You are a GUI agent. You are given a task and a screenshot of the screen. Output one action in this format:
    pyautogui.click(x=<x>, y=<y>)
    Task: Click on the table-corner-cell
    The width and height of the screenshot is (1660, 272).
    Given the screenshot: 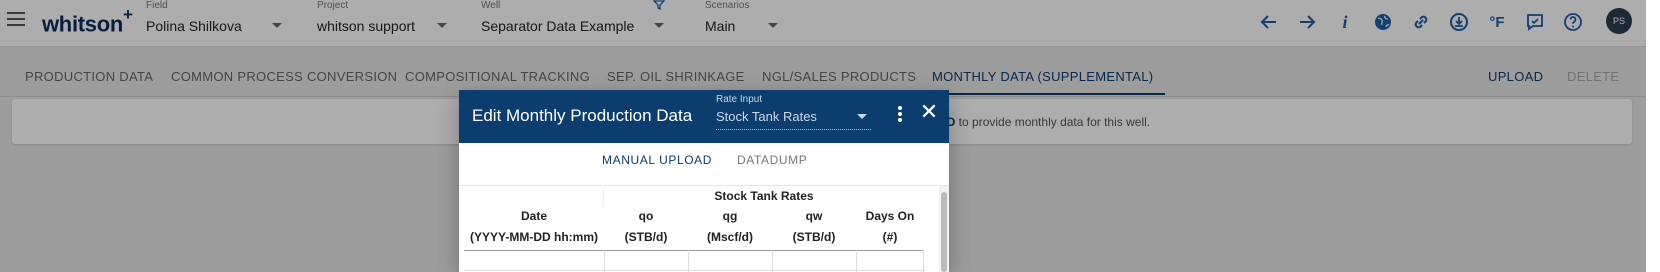 What is the action you would take?
    pyautogui.click(x=534, y=197)
    